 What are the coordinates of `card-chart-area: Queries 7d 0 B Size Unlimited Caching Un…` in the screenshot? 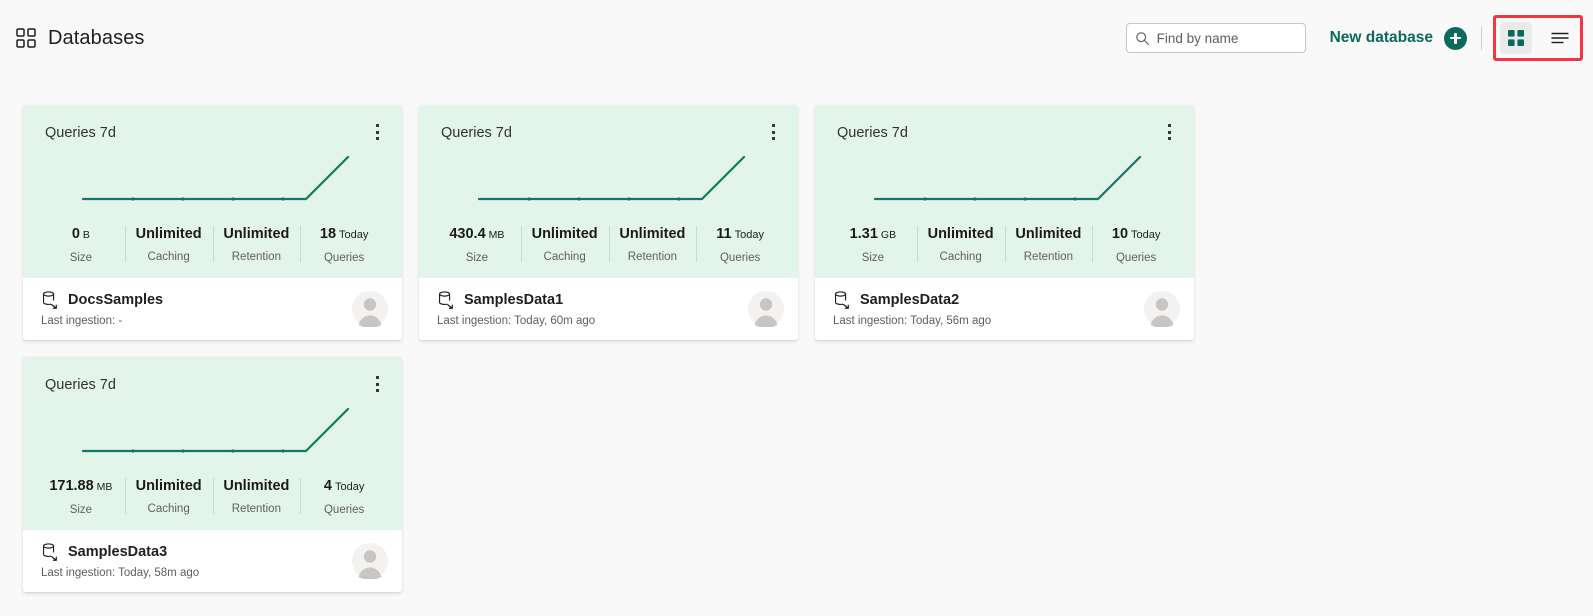 It's located at (212, 191).